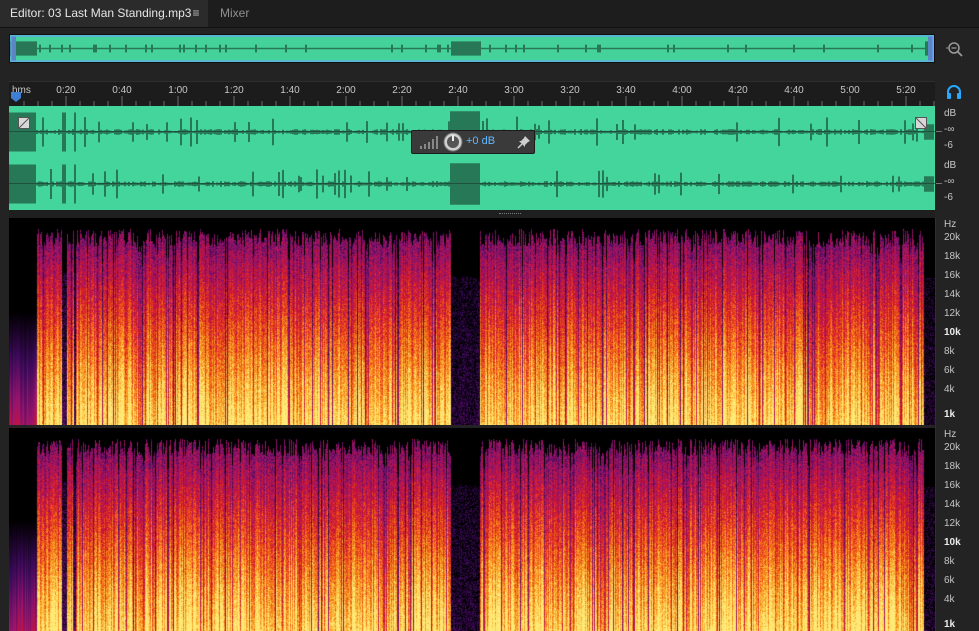  I want to click on ruler-minor-ticks, so click(479, 101).